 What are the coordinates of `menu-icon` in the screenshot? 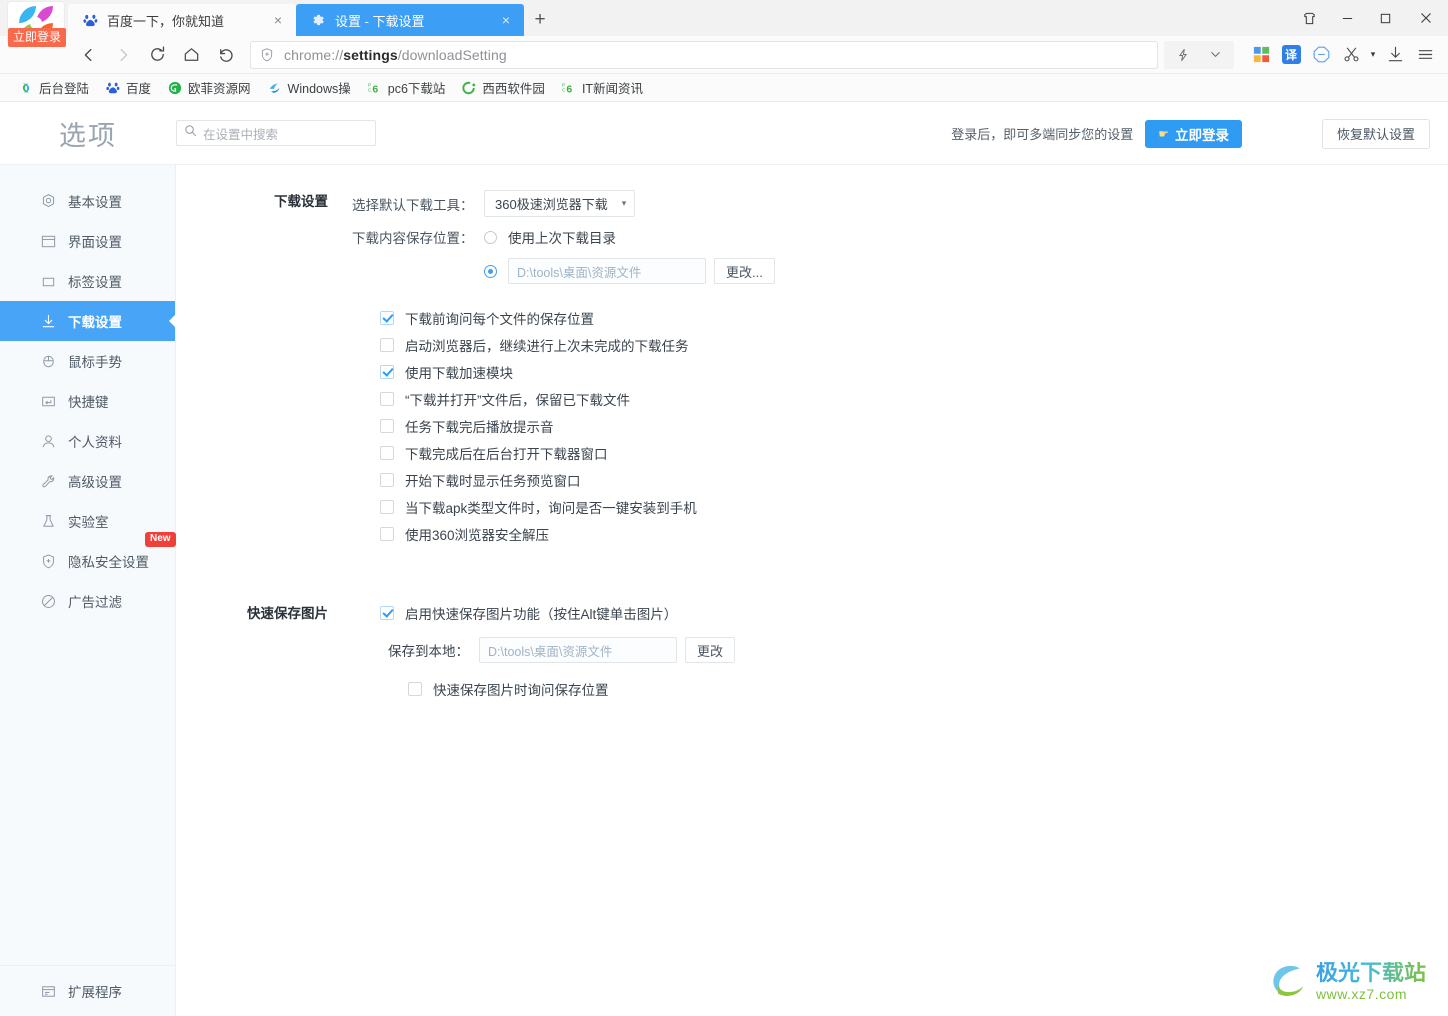 It's located at (1425, 55).